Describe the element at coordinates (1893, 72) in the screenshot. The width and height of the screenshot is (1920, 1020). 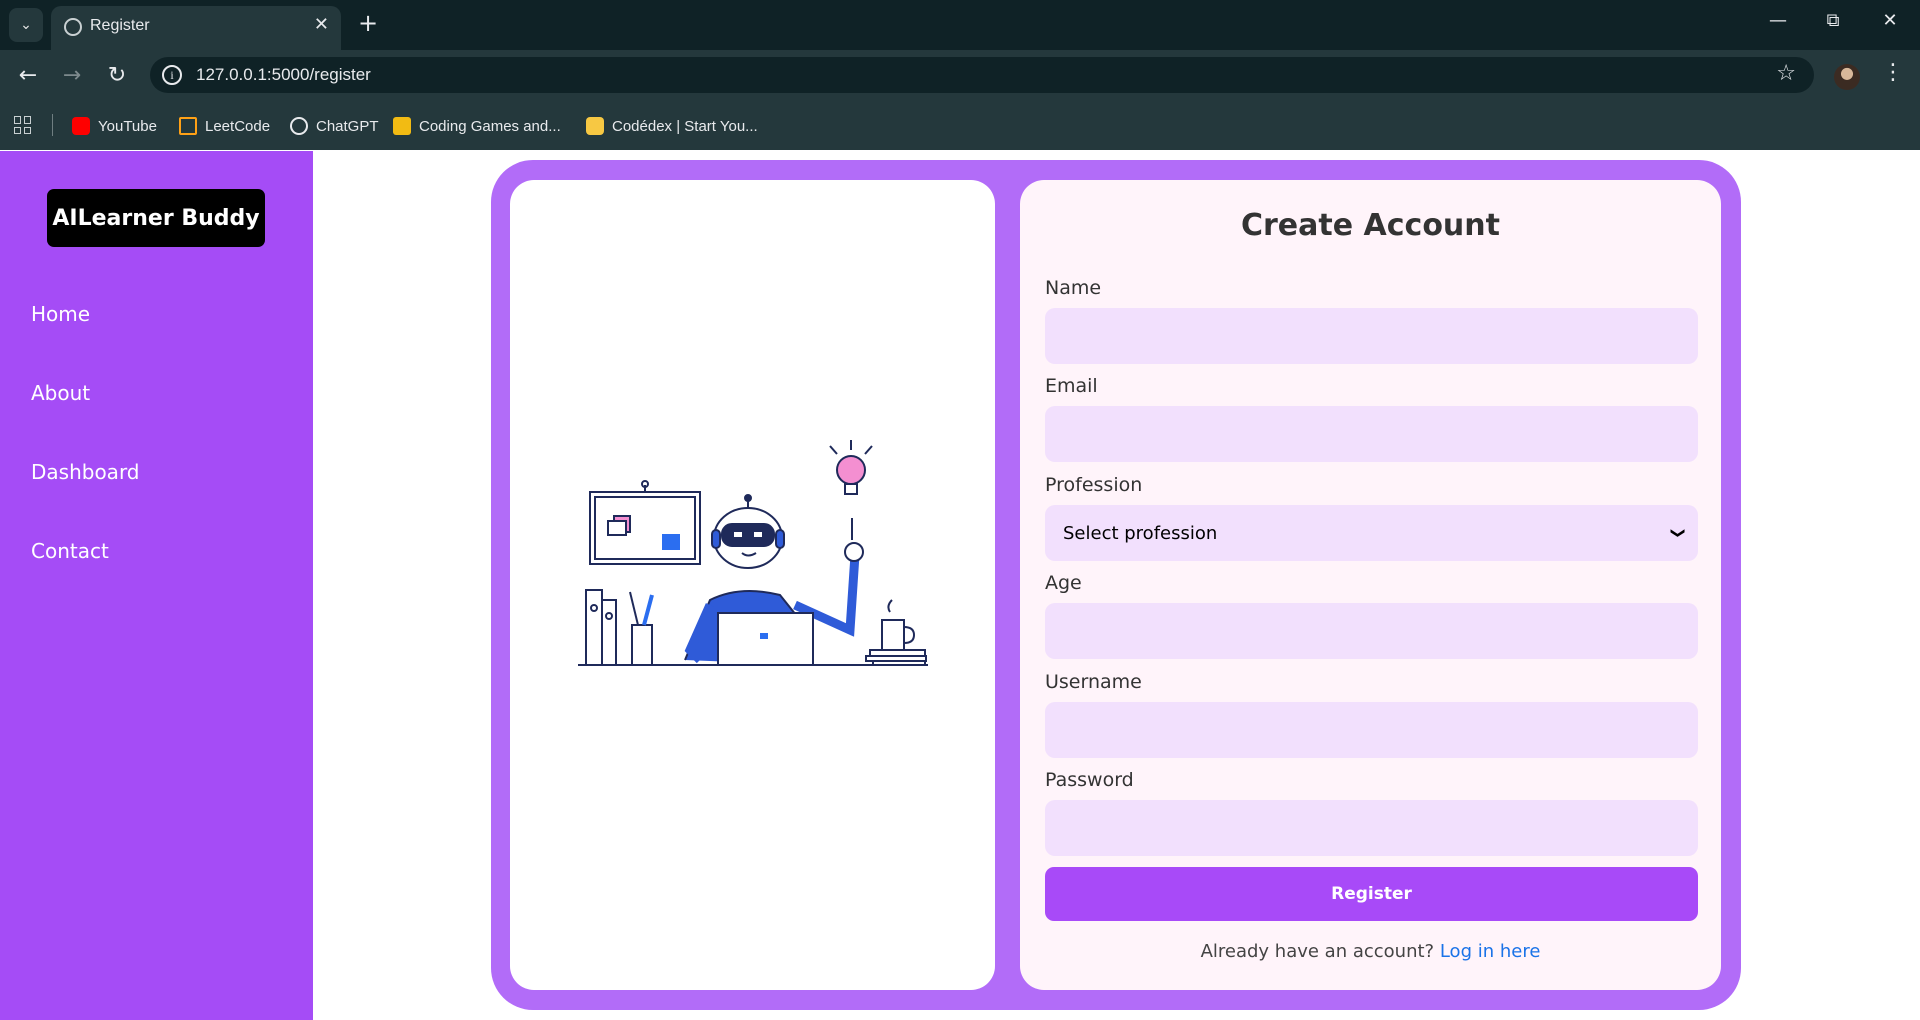
I see `browser-menu-icon: ⋮` at that location.